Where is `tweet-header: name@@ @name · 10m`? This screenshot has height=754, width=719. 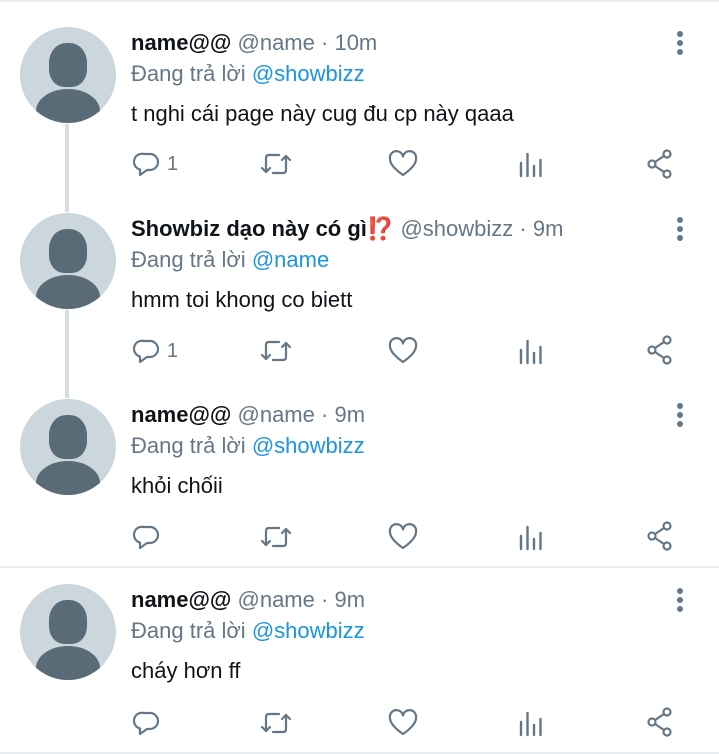
tweet-header: name@@ @name · 10m is located at coordinates (254, 43).